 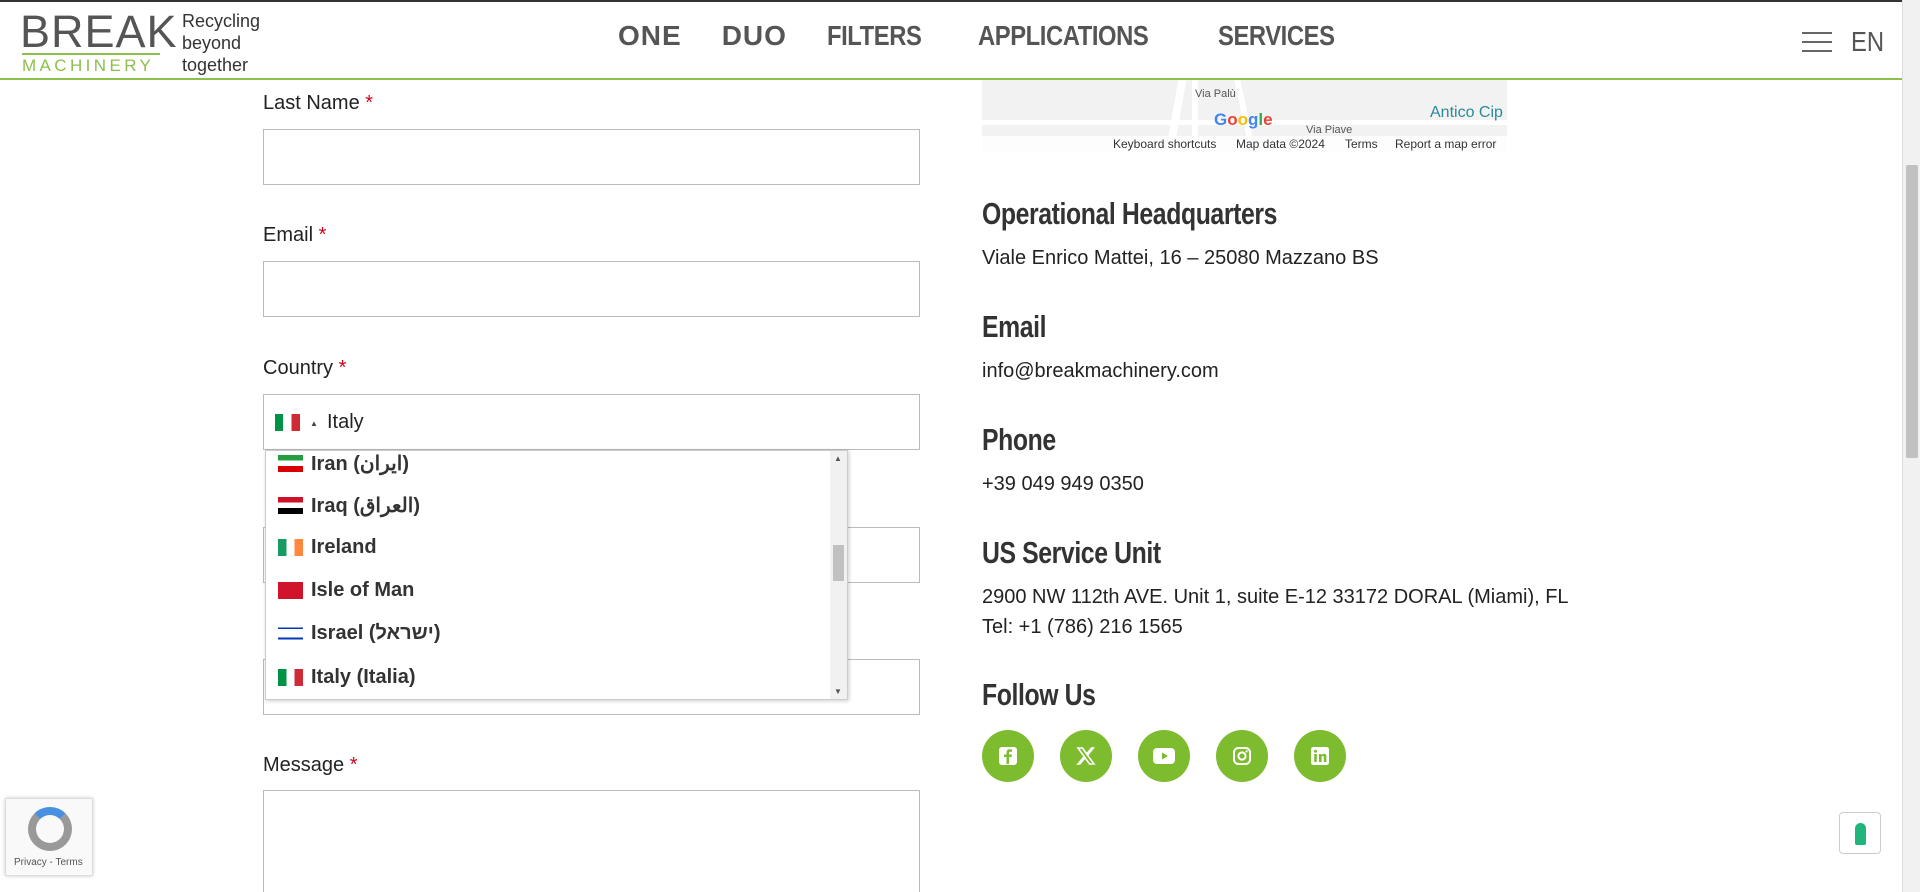 I want to click on dropdown-scrollbar: ▲ ▼, so click(x=838, y=575).